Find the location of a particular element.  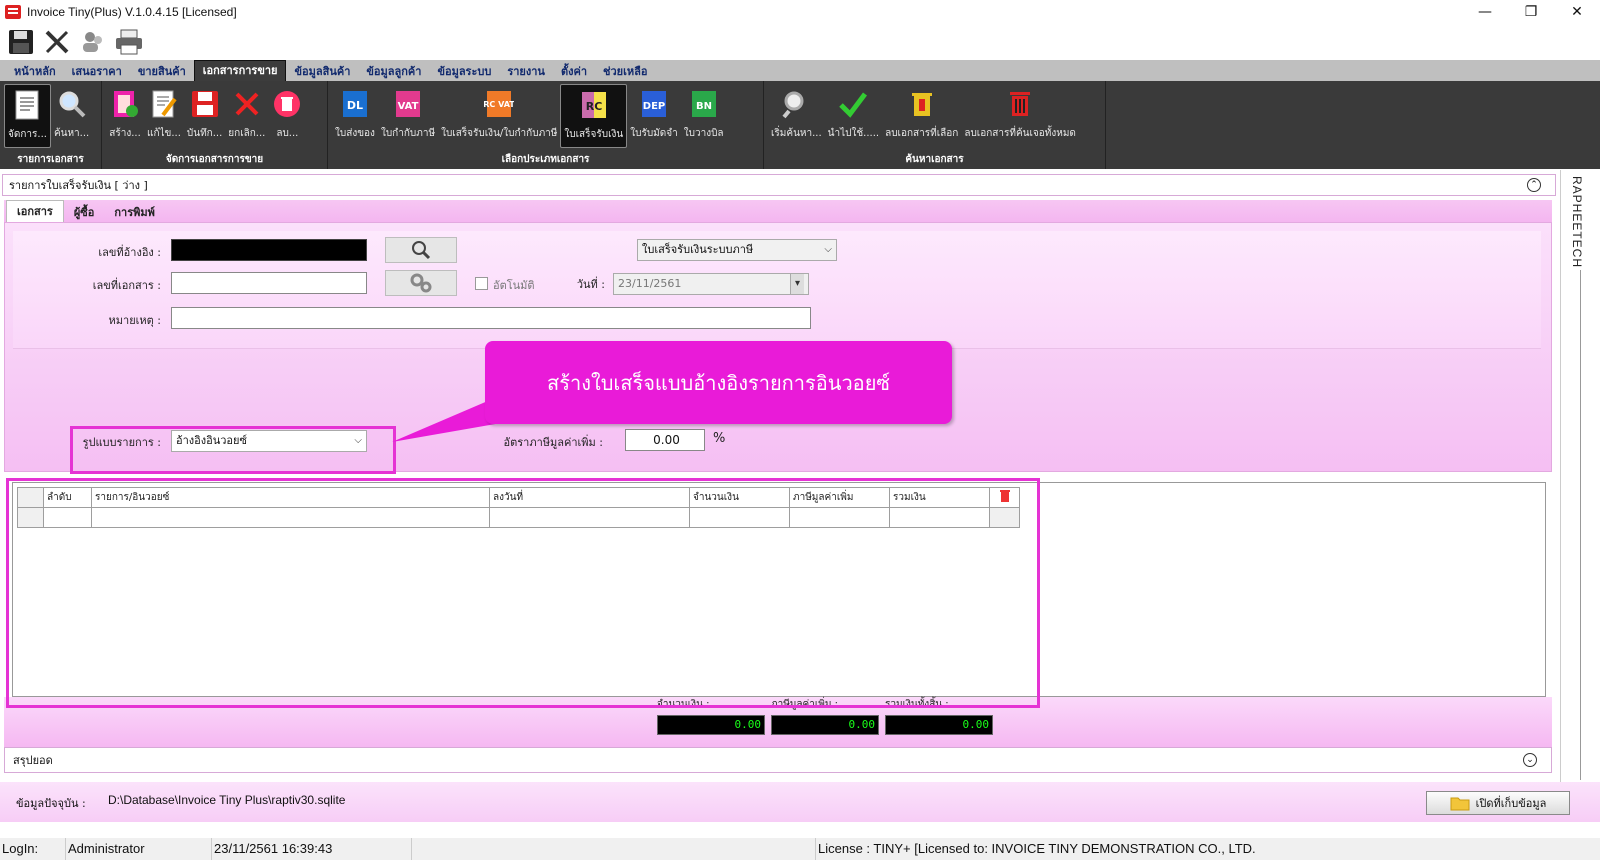

date-picker: 23/11/2561 ▾ is located at coordinates (711, 284).